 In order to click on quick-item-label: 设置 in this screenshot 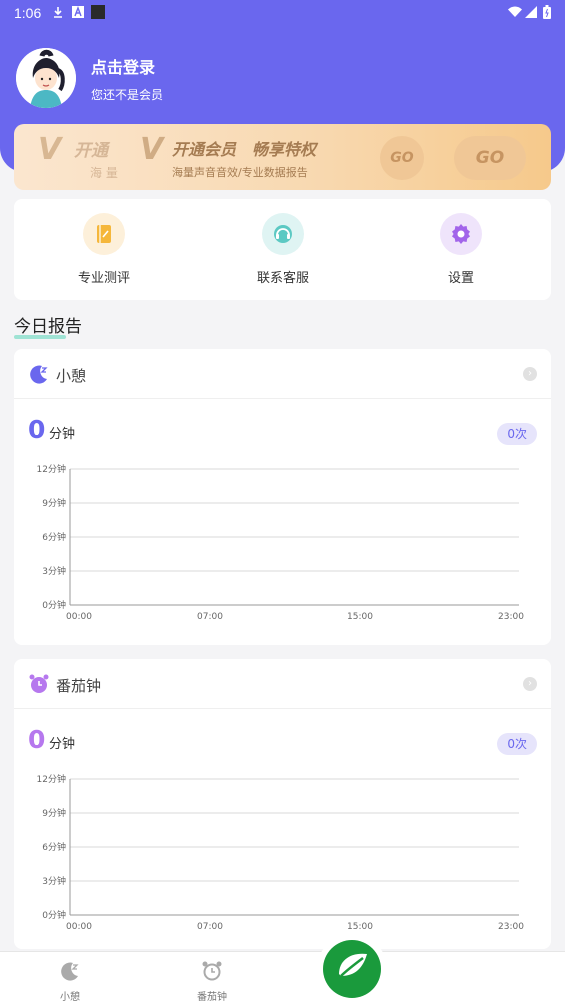, I will do `click(460, 278)`.